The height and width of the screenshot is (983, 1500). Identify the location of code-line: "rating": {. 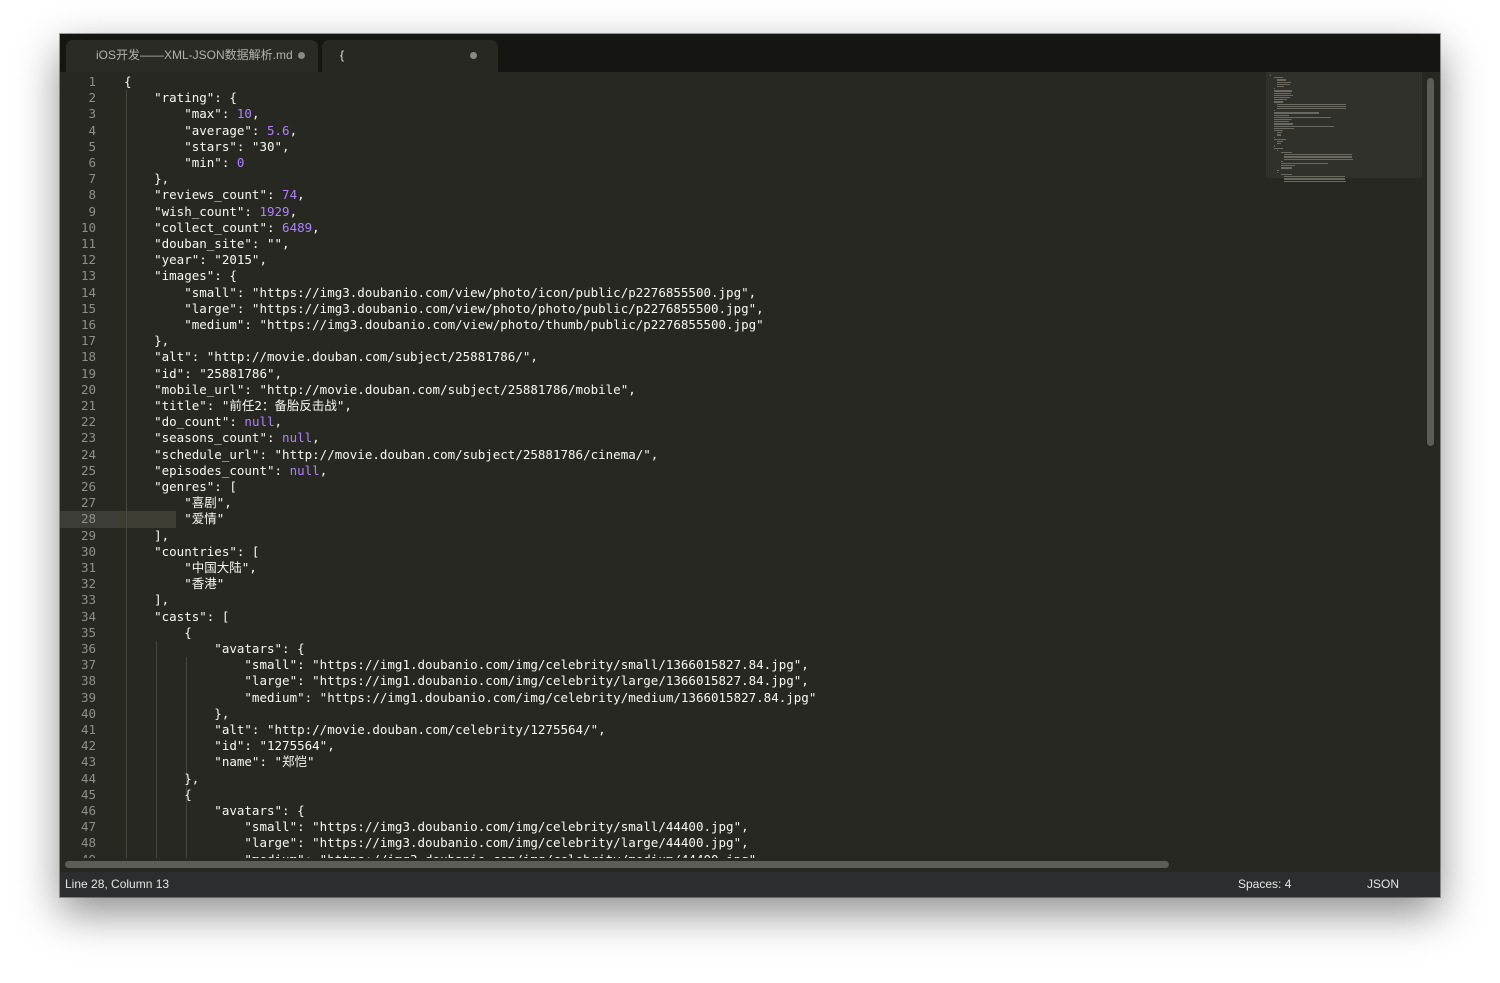
(180, 98).